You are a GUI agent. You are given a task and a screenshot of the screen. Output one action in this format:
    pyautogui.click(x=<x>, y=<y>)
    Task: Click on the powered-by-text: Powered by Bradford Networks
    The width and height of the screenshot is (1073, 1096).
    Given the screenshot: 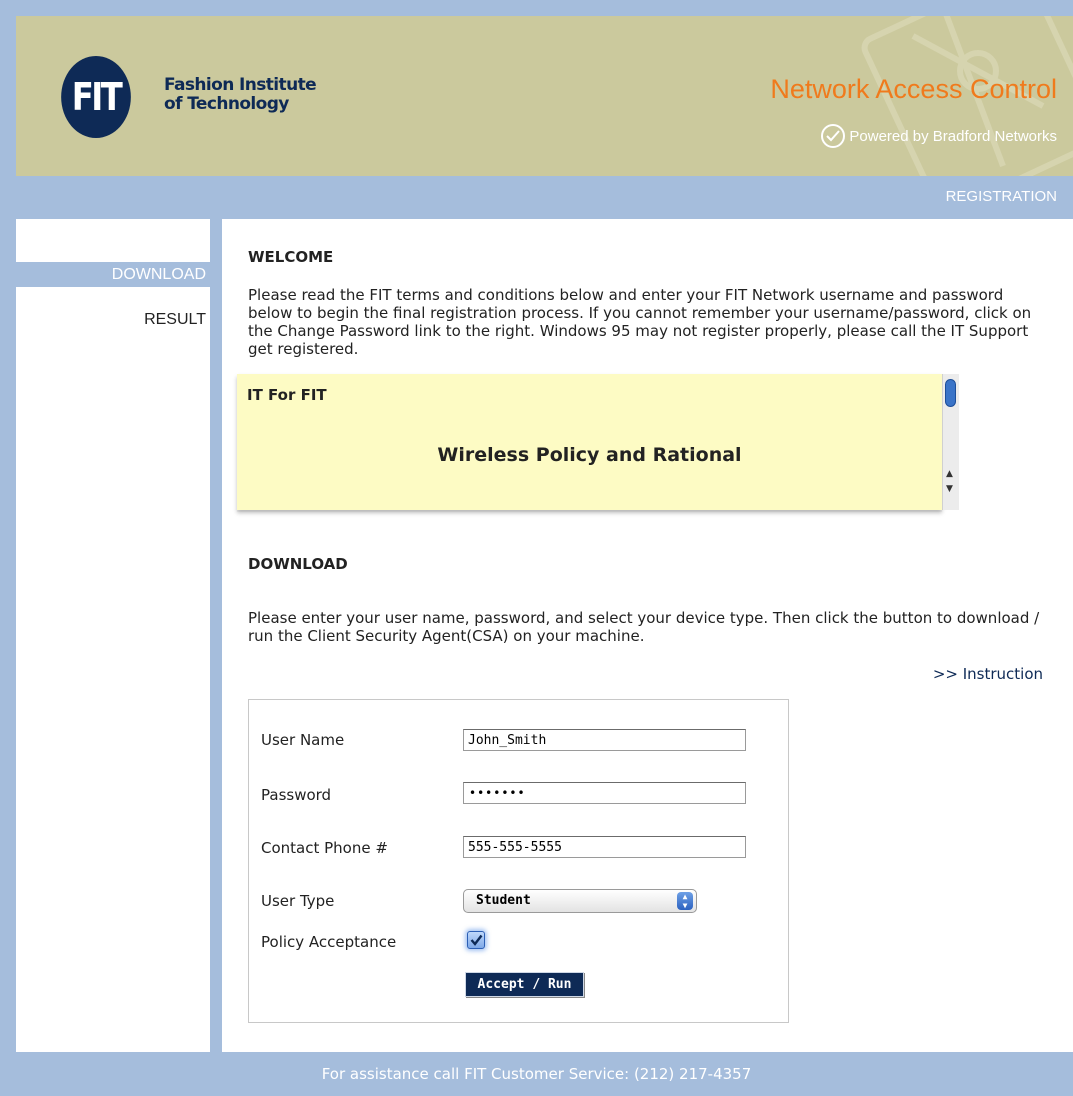 What is the action you would take?
    pyautogui.click(x=953, y=136)
    